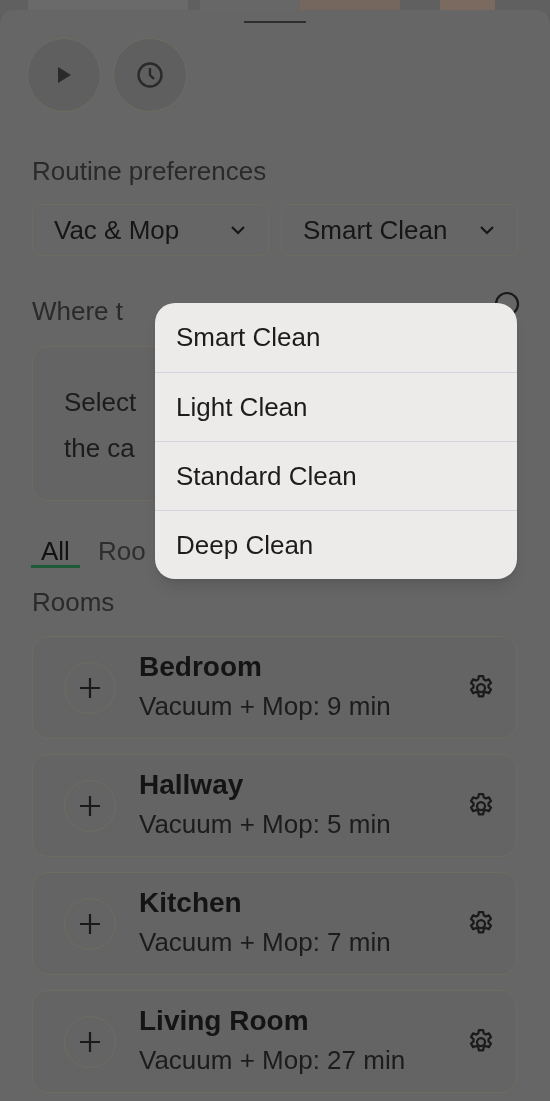  I want to click on section-heading: Routine preferences, so click(149, 171).